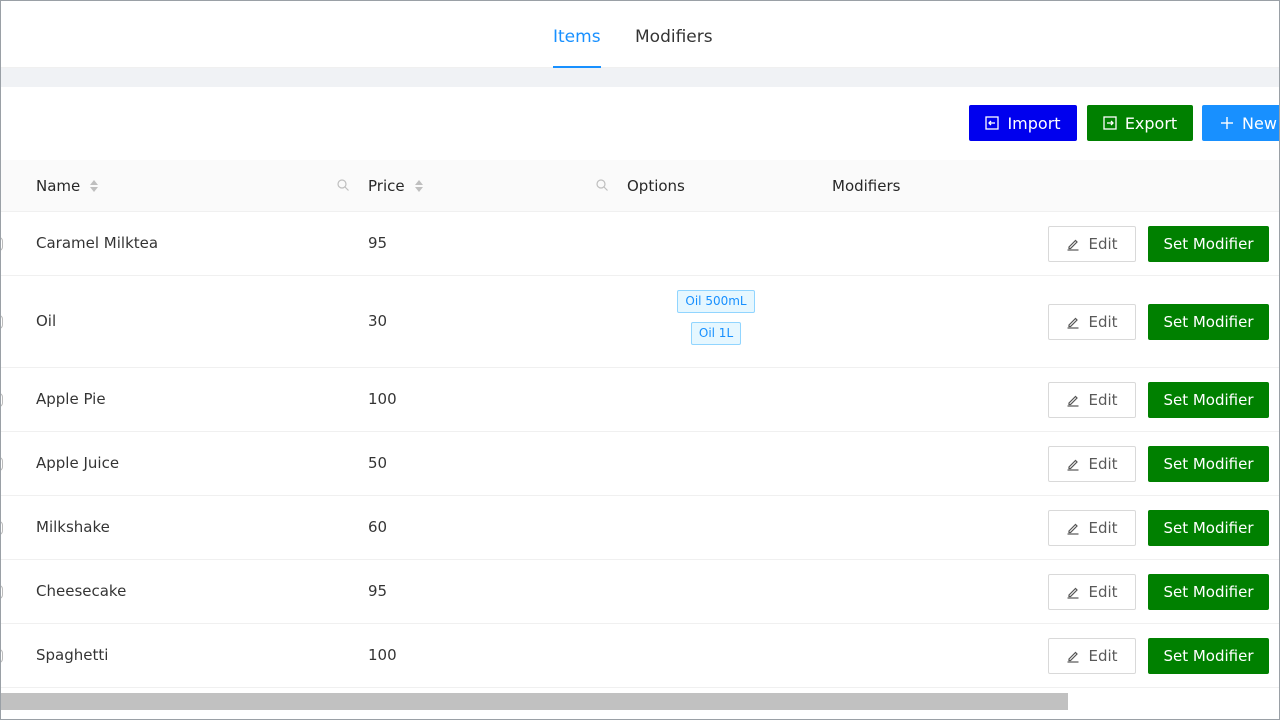 The width and height of the screenshot is (1280, 720). Describe the element at coordinates (1227, 123) in the screenshot. I see `plus-icon` at that location.